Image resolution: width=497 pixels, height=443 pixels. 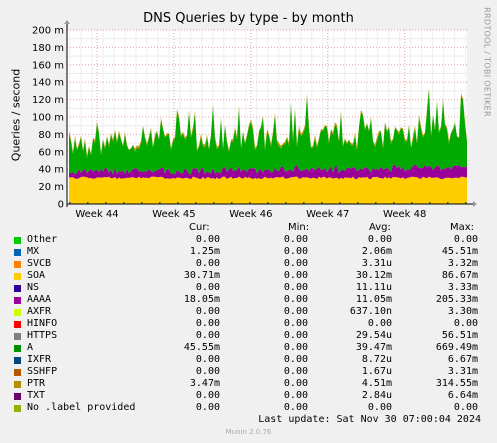 I want to click on legend-row: HINFO 0.00 0.00 0.00 0.00, so click(x=247, y=324).